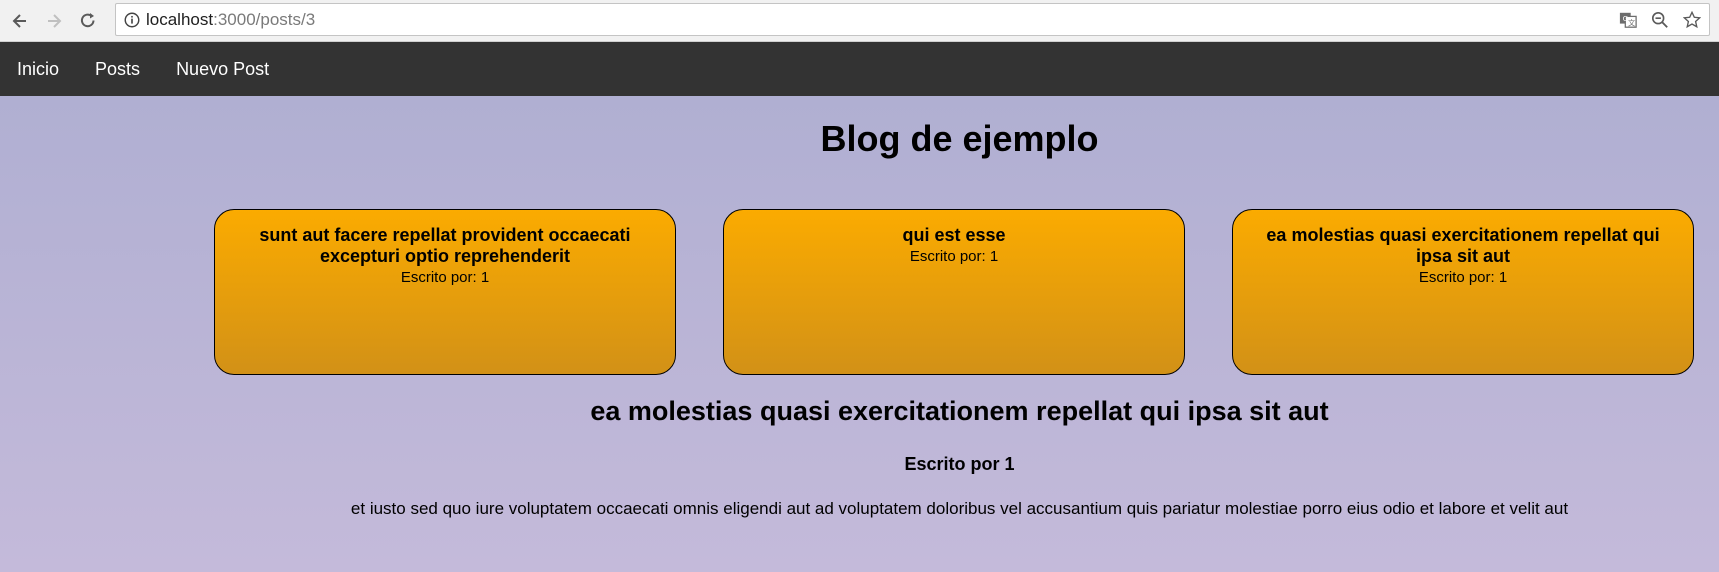 This screenshot has width=1719, height=572. Describe the element at coordinates (1660, 20) in the screenshot. I see `zoom-out-icon` at that location.